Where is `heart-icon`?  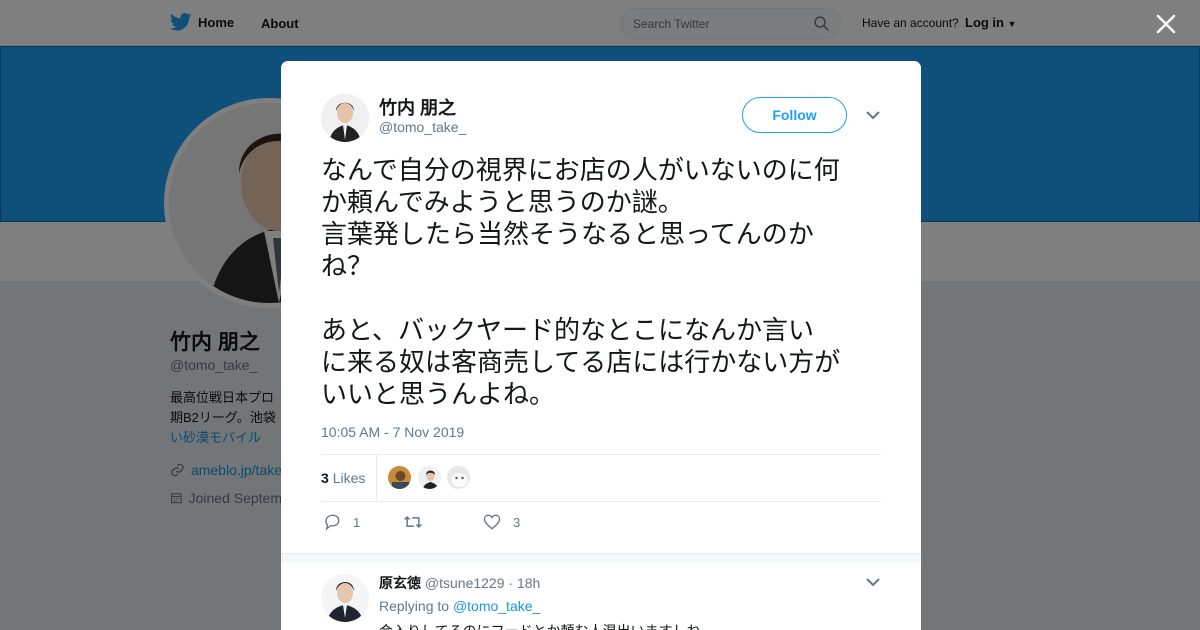 heart-icon is located at coordinates (492, 522).